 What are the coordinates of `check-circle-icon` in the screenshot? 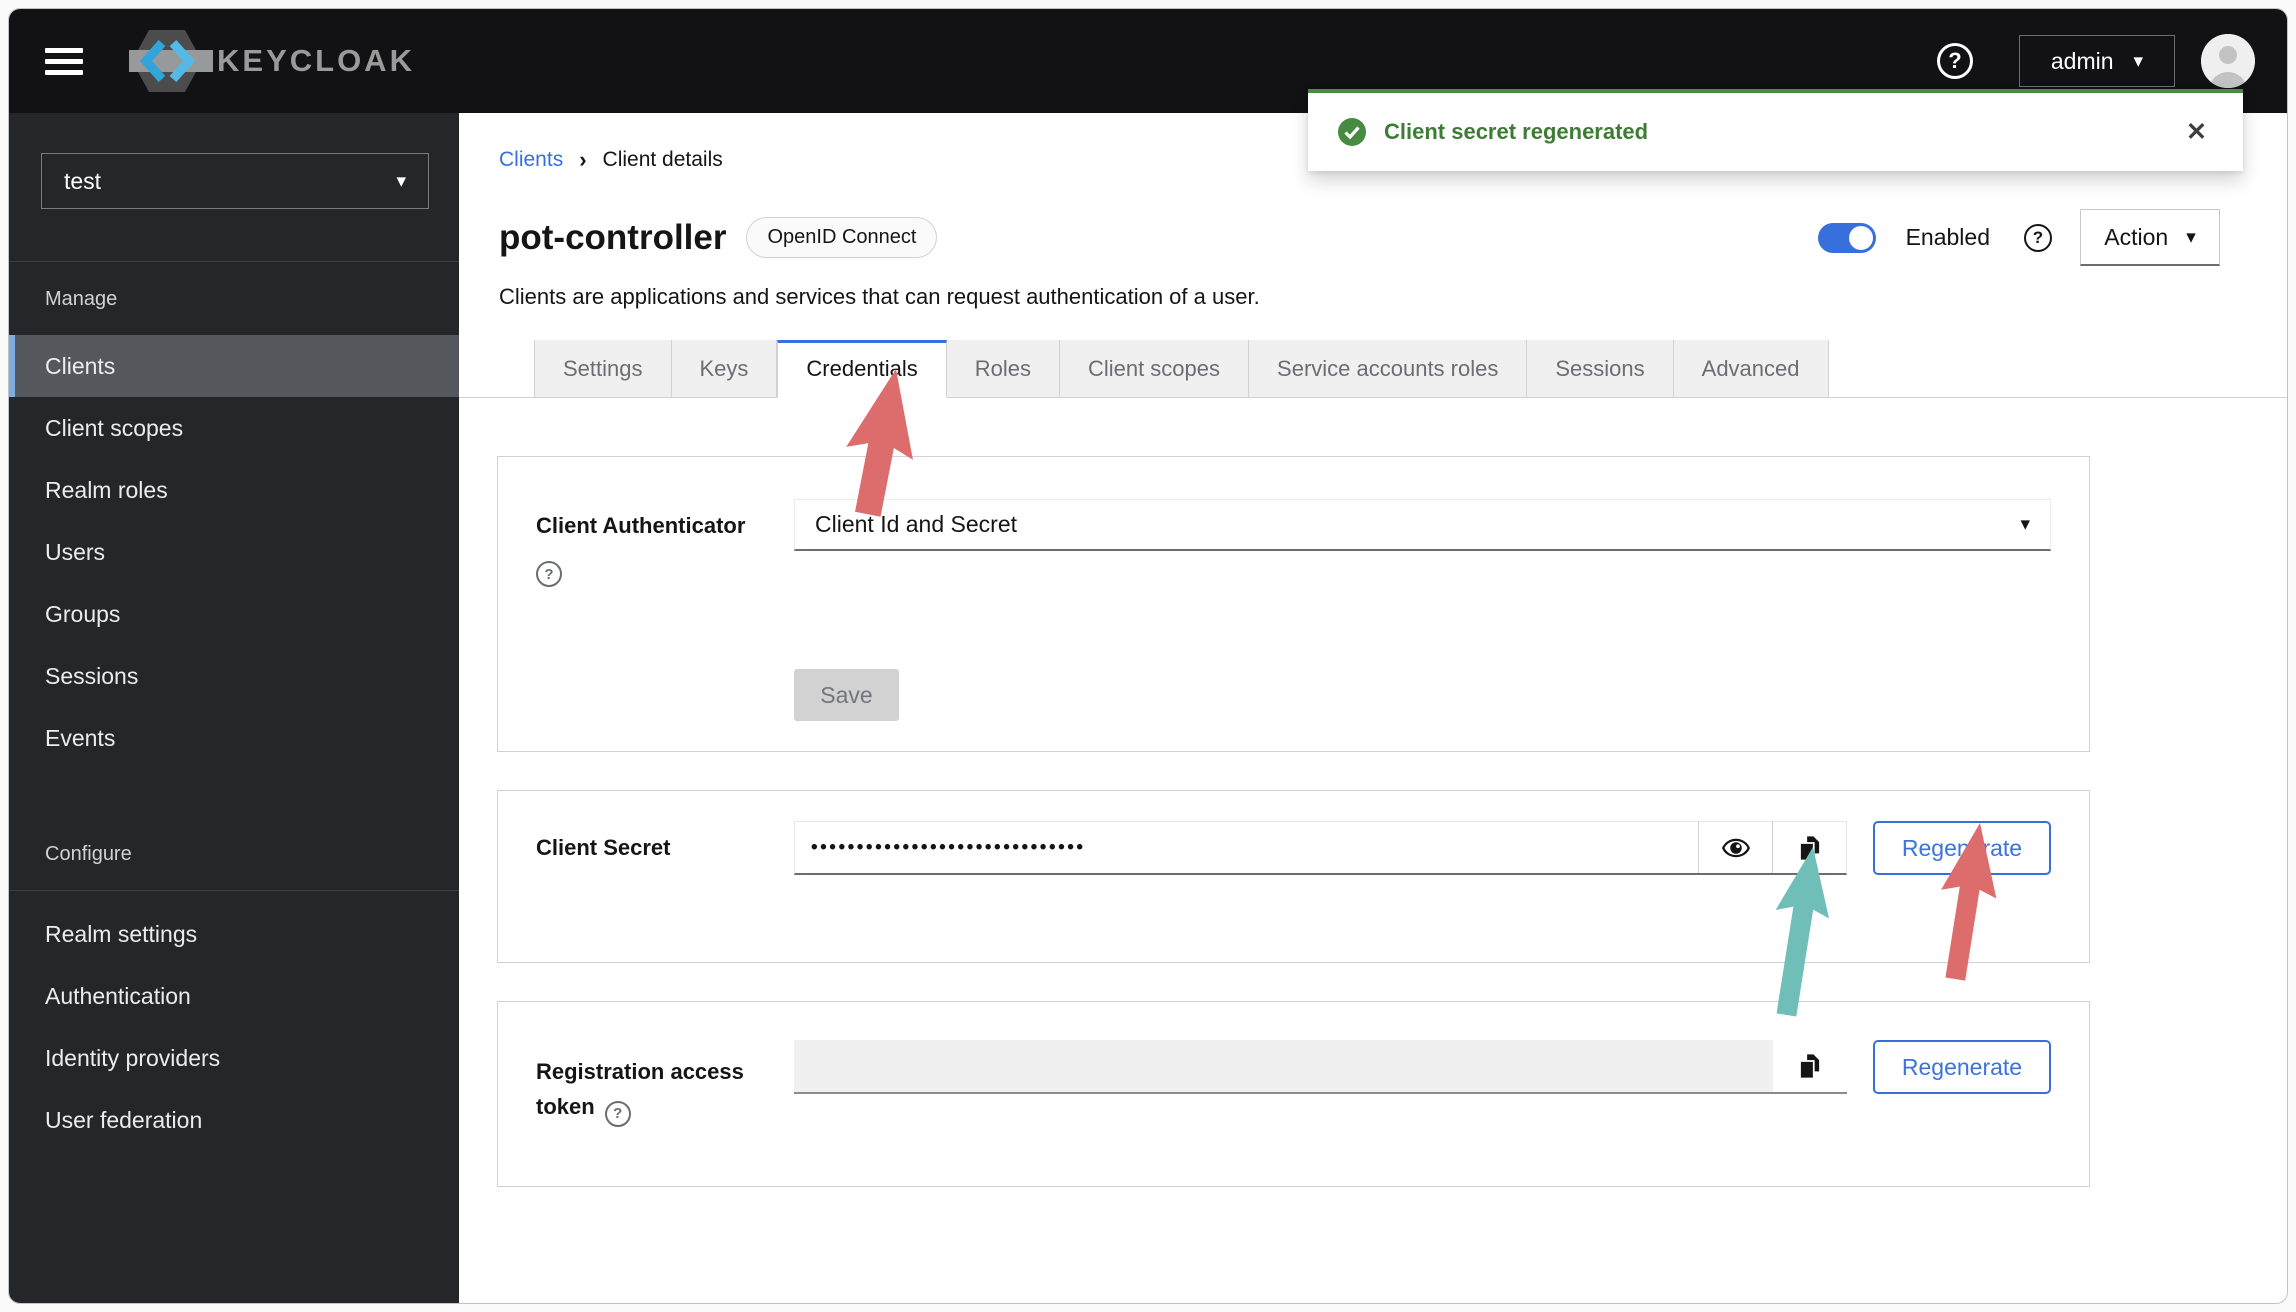 It's located at (1352, 132).